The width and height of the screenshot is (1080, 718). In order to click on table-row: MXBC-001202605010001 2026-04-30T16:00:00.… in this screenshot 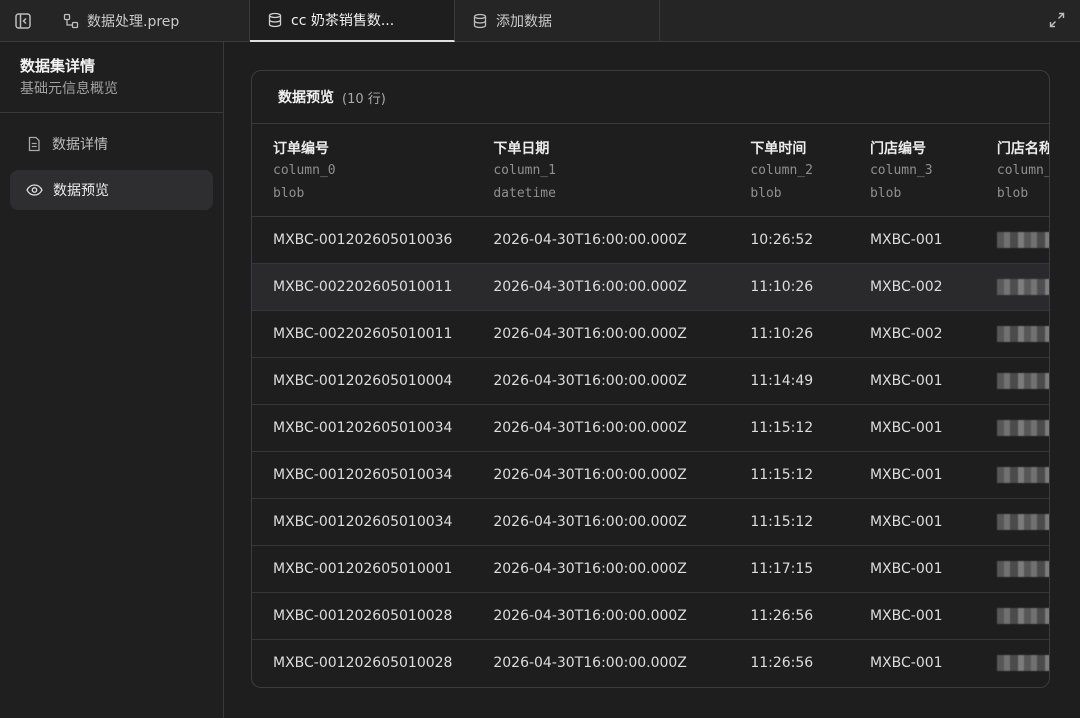, I will do `click(650, 568)`.